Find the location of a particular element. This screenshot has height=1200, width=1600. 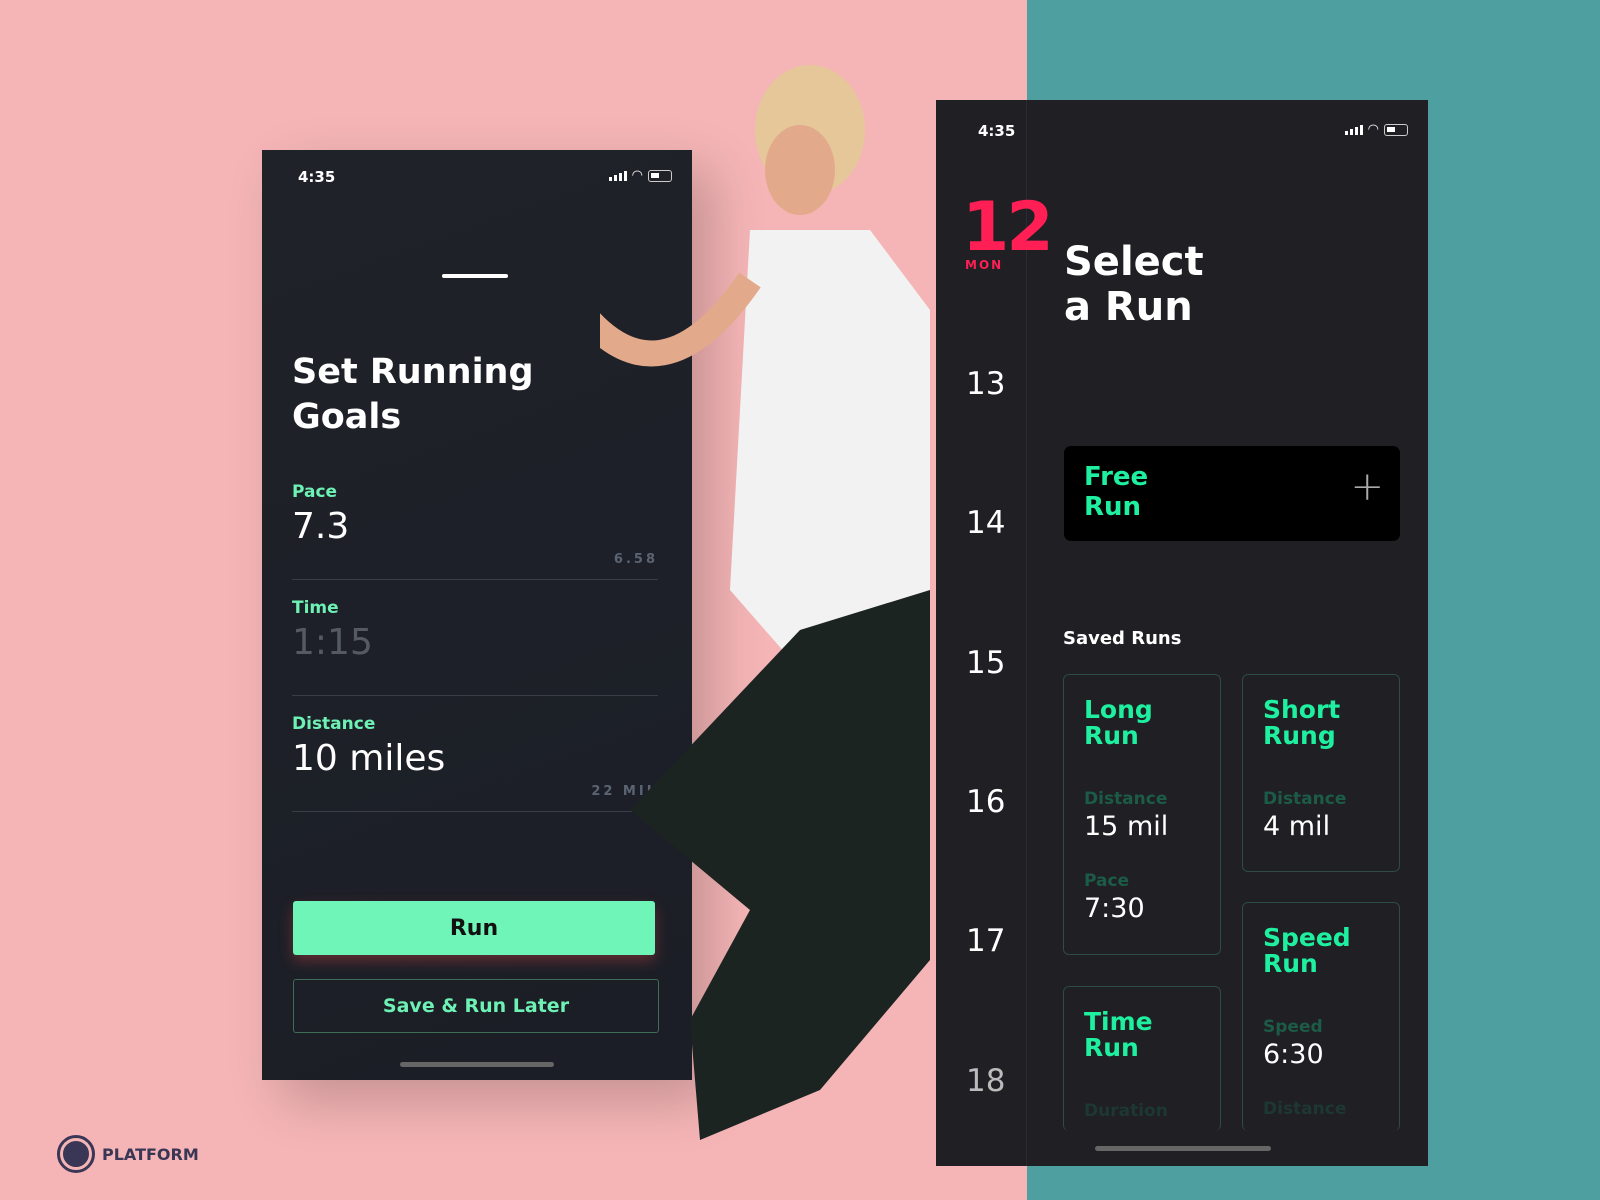

page-title: Select a Run is located at coordinates (1134, 284).